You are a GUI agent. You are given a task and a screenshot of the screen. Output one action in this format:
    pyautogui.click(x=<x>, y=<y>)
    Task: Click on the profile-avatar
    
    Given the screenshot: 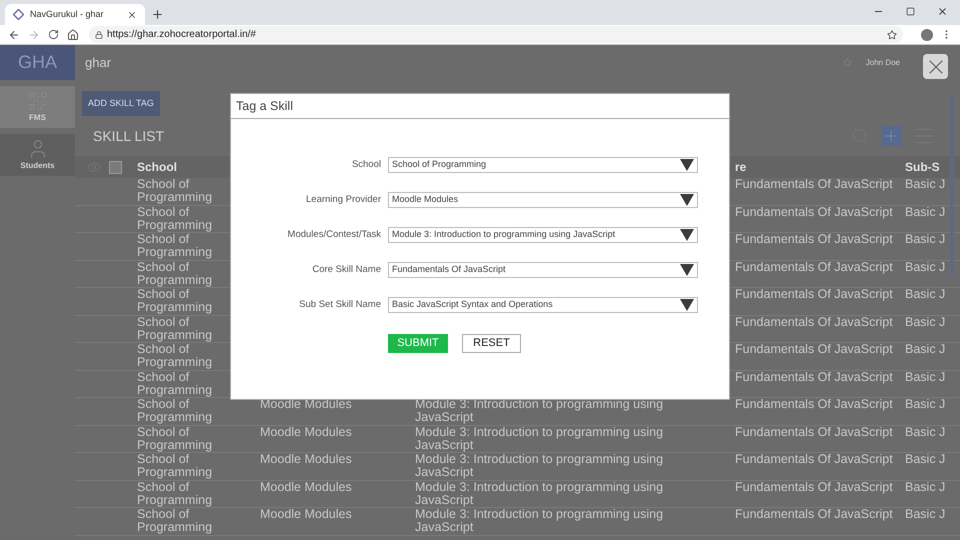 What is the action you would take?
    pyautogui.click(x=927, y=34)
    